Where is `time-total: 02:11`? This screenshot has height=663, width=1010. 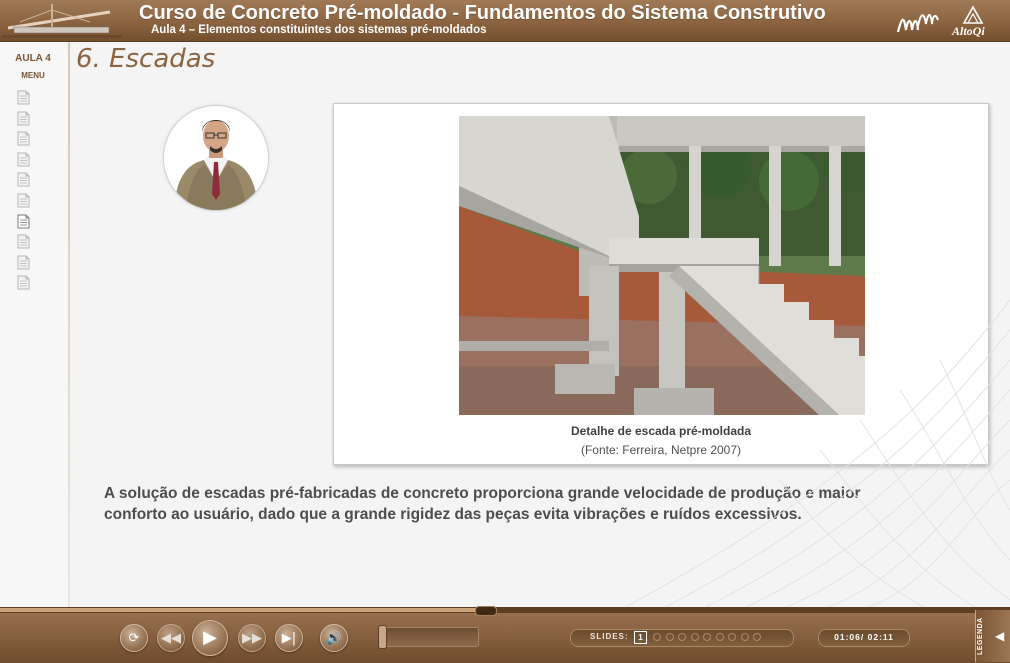 time-total: 02:11 is located at coordinates (880, 637).